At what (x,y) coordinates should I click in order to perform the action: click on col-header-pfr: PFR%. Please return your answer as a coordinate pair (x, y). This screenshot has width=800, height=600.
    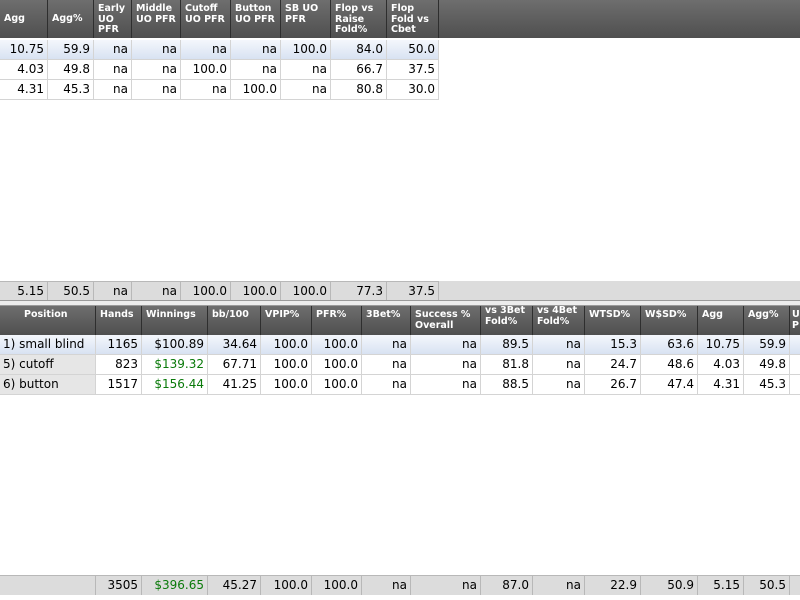
    Looking at the image, I should click on (337, 320).